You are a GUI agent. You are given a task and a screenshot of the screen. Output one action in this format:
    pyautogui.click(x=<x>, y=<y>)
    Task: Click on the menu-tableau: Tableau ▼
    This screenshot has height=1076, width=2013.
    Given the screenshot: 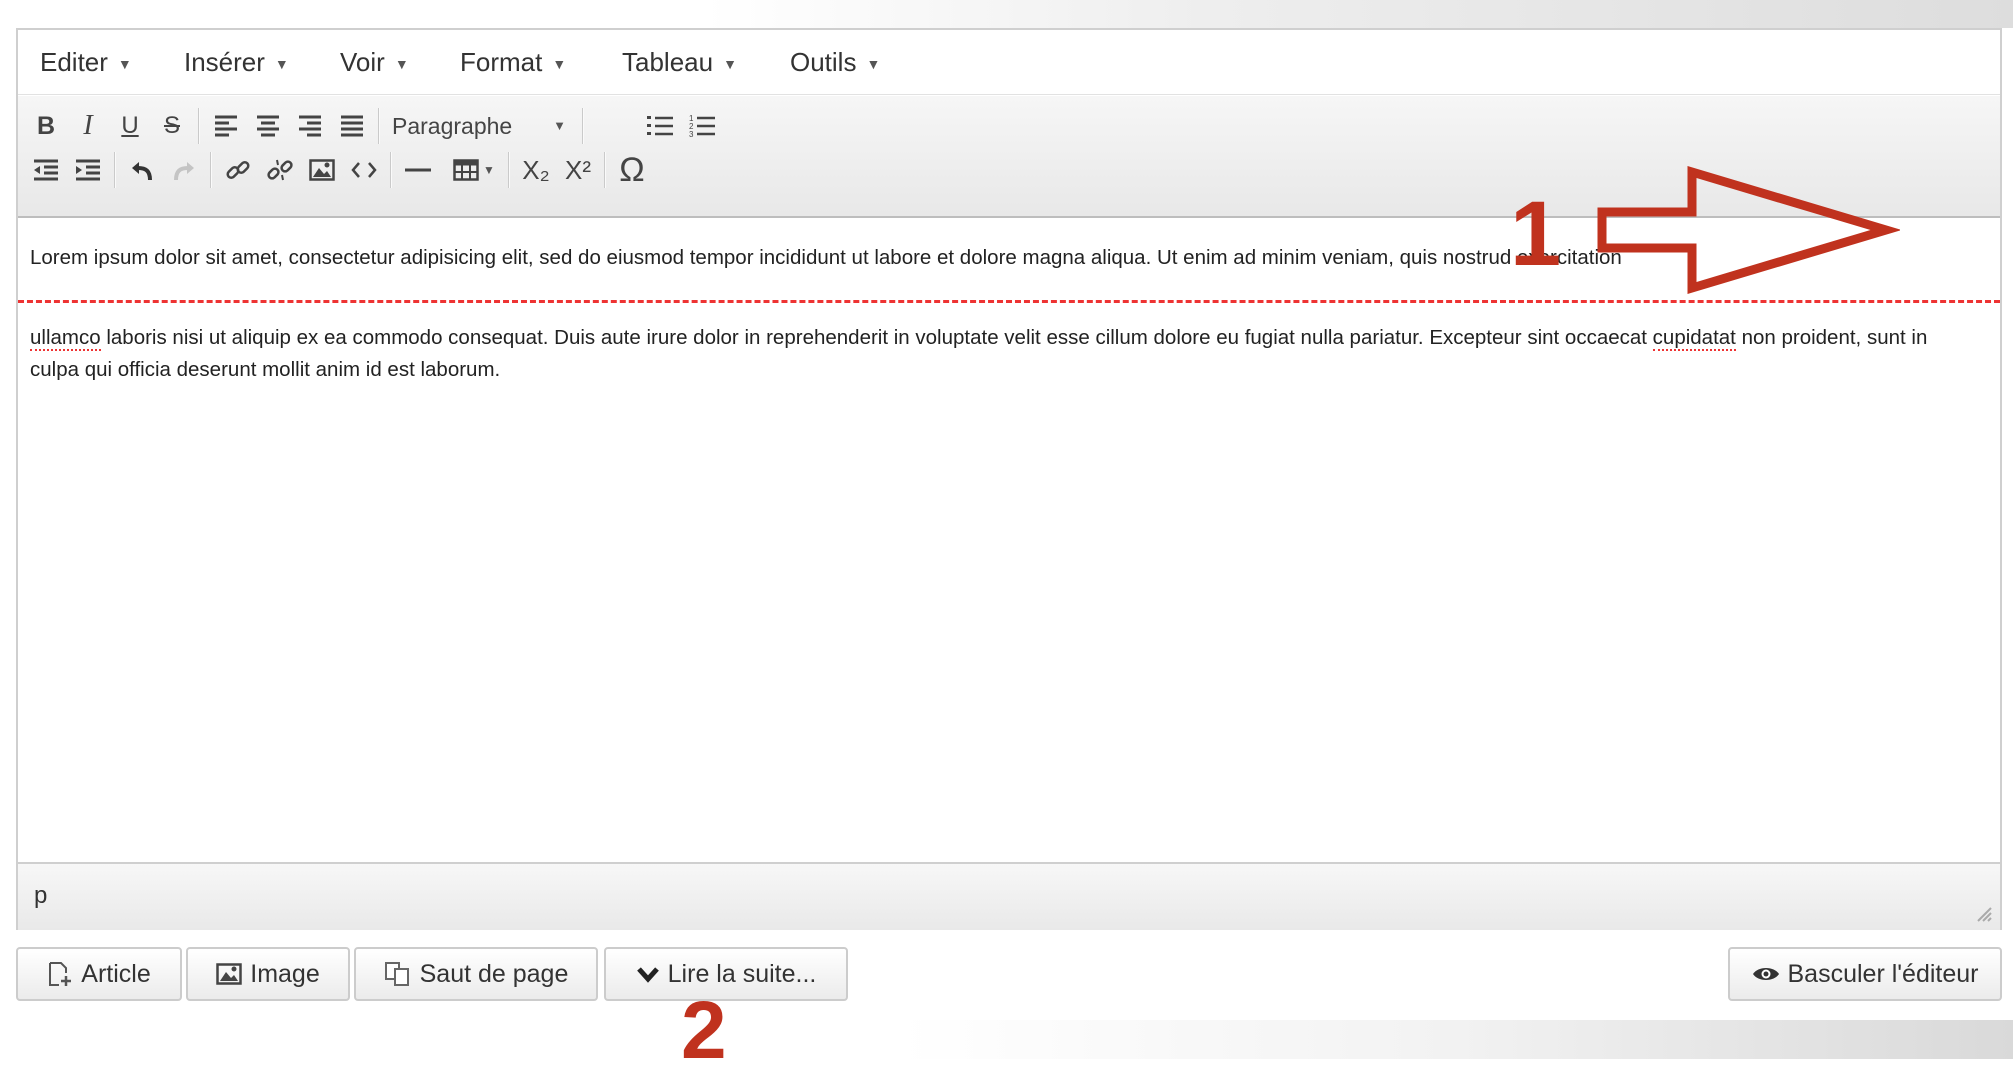 What is the action you would take?
    pyautogui.click(x=679, y=62)
    